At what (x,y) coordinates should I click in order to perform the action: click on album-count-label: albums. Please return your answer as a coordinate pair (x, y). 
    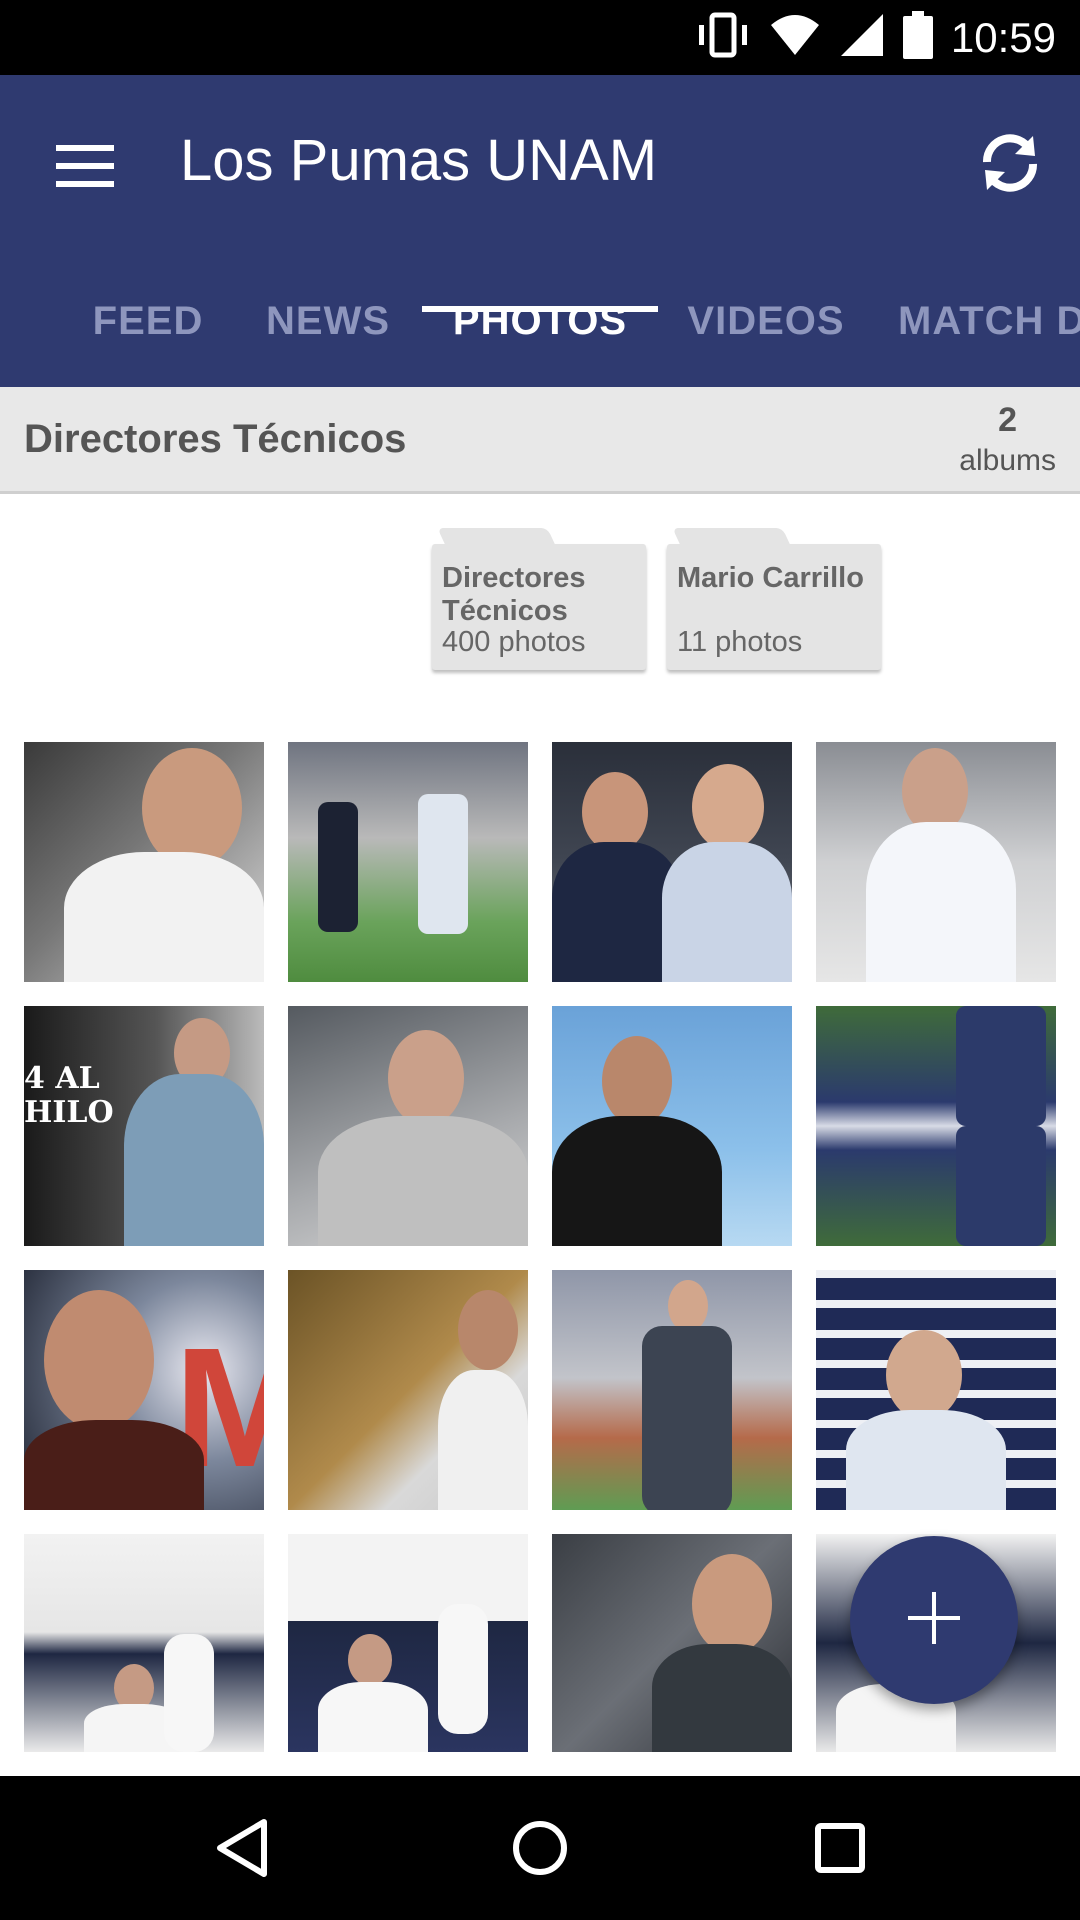
    Looking at the image, I should click on (1007, 460).